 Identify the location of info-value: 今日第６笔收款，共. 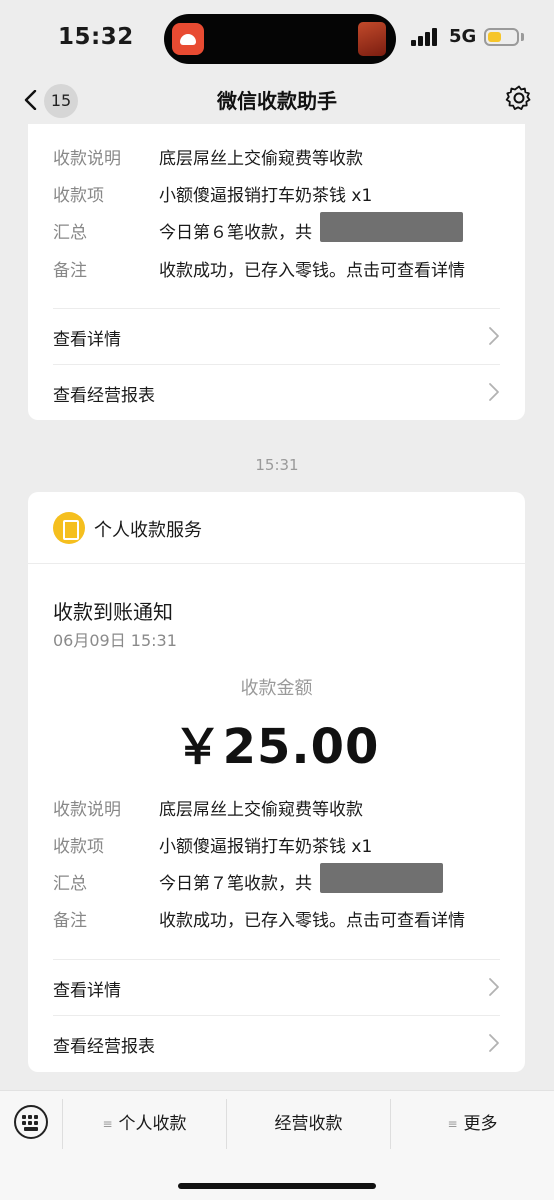
(235, 233).